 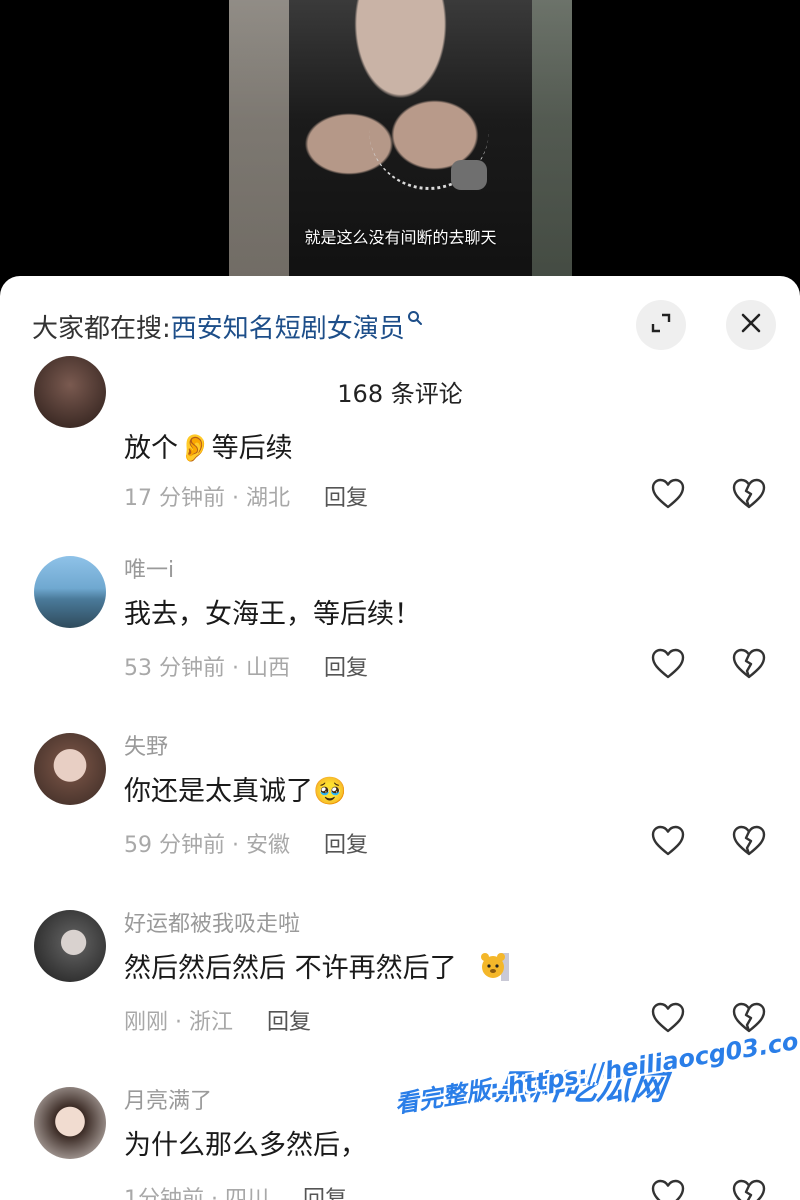 What do you see at coordinates (146, 745) in the screenshot?
I see `comment-username: 失野` at bounding box center [146, 745].